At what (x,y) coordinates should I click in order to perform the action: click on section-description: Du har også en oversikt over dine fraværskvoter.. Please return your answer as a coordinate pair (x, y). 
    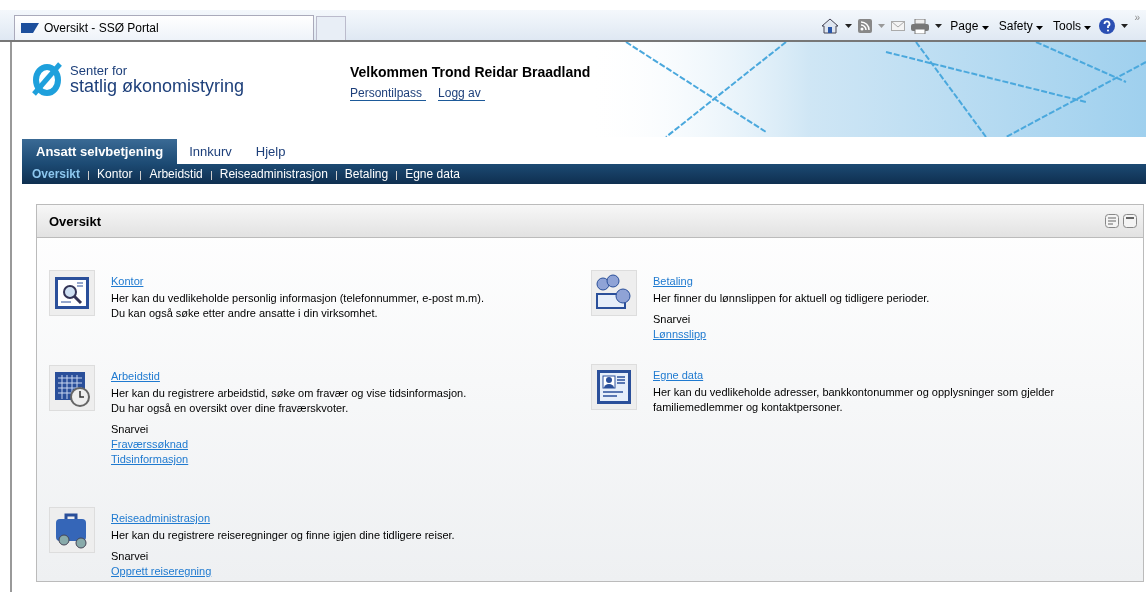
    Looking at the image, I should click on (230, 408).